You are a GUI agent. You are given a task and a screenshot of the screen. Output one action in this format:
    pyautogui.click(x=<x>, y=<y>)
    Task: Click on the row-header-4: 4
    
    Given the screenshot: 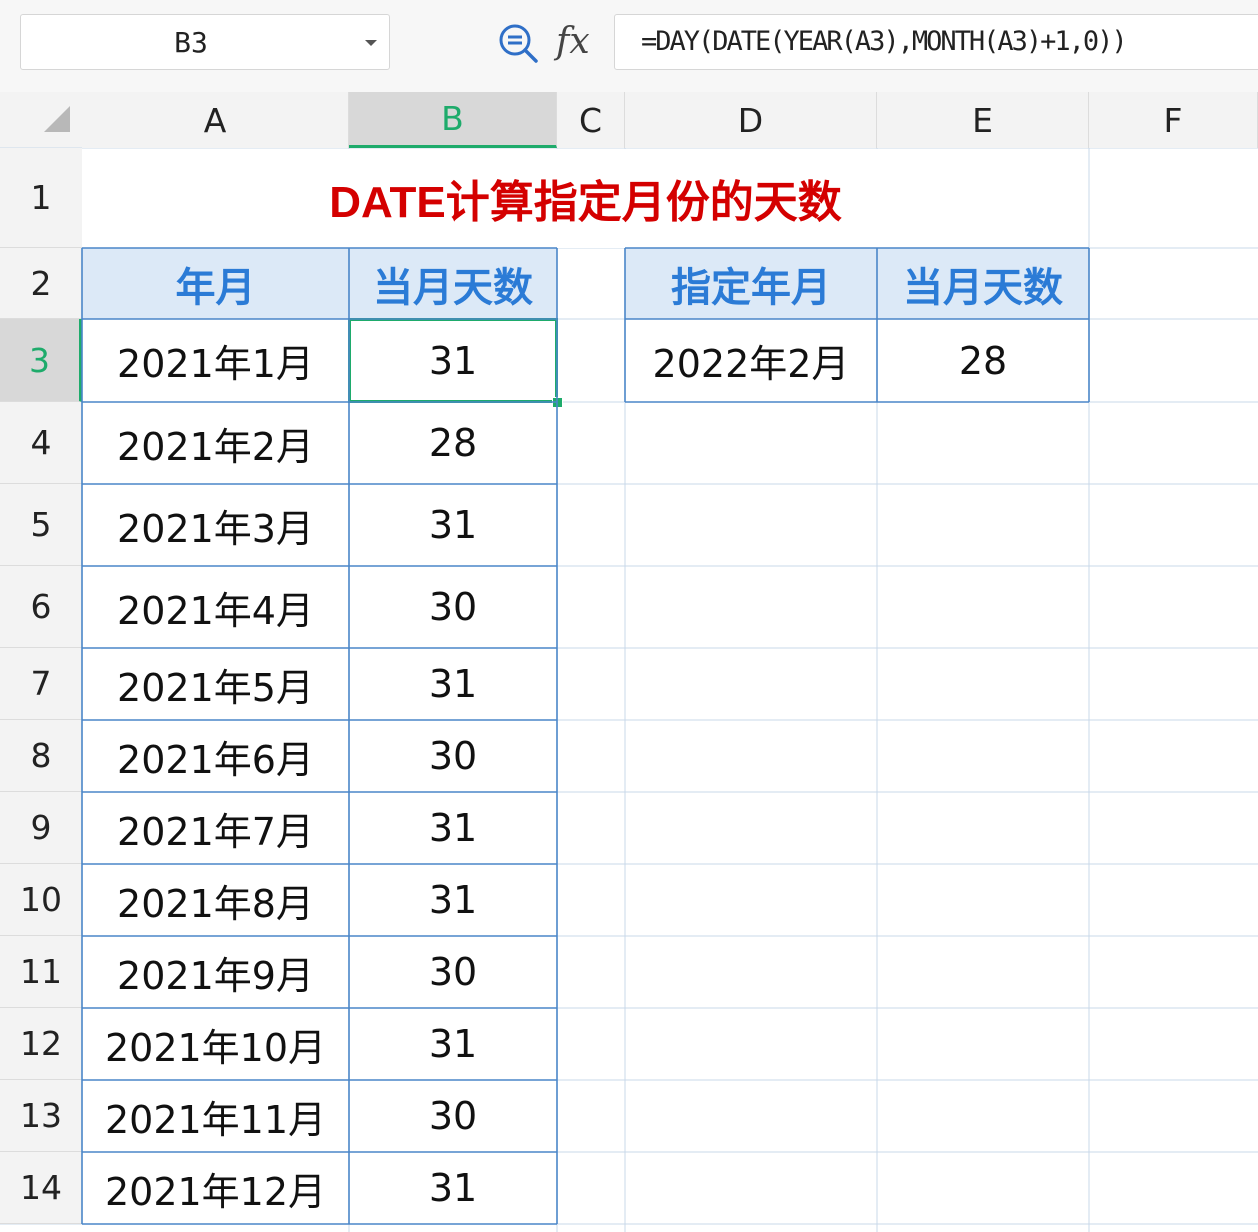 What is the action you would take?
    pyautogui.click(x=41, y=443)
    